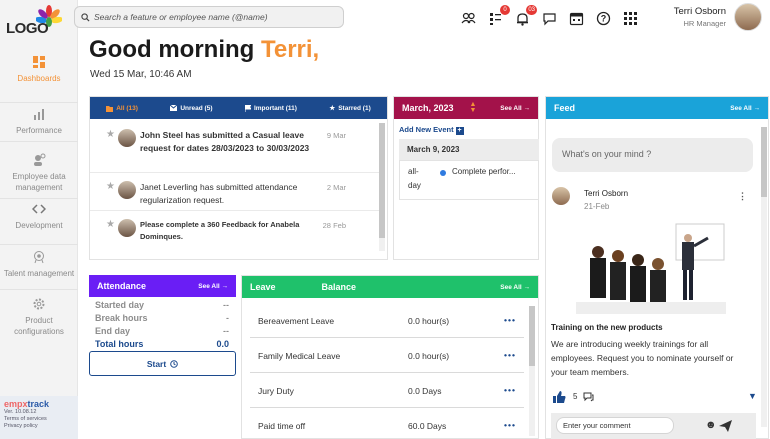 This screenshot has height=439, width=770. What do you see at coordinates (387, 320) in the screenshot?
I see `table-row: Bereavement Leave 0.0 hour(s) •••` at bounding box center [387, 320].